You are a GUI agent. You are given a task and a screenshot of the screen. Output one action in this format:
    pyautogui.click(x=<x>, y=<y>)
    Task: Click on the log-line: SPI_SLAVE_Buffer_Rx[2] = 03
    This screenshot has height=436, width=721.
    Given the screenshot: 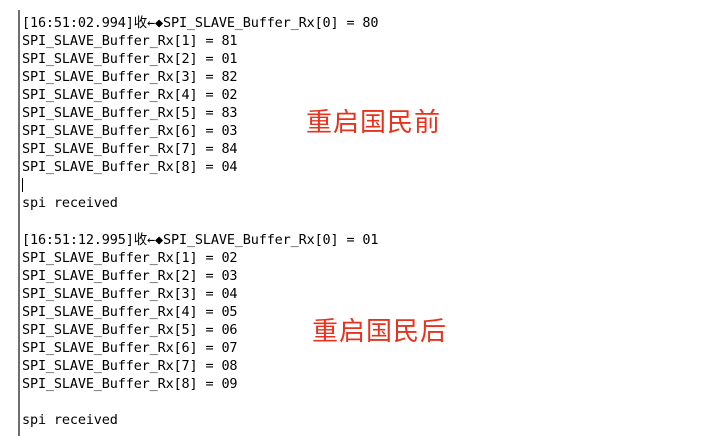 What is the action you would take?
    pyautogui.click(x=130, y=276)
    